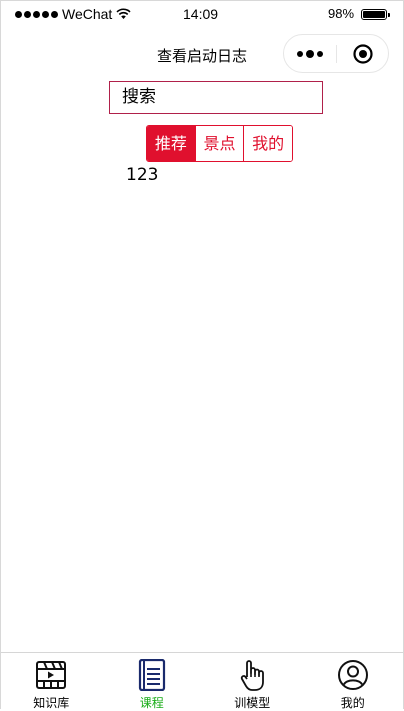 The height and width of the screenshot is (711, 404). I want to click on tab-attractions: 景点, so click(219, 143).